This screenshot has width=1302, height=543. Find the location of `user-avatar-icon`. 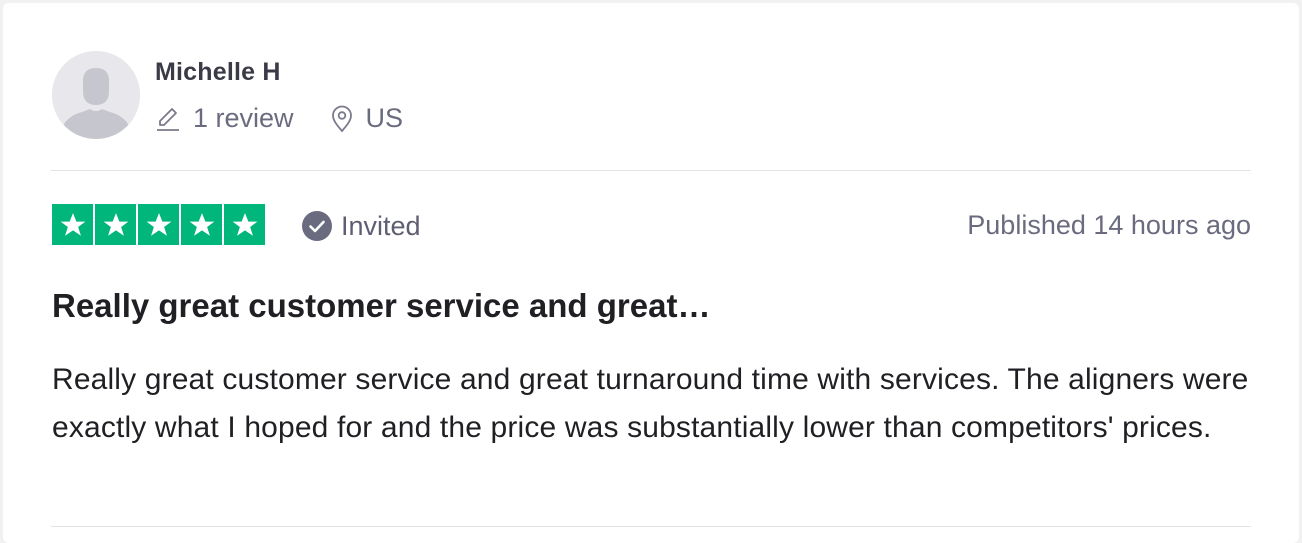

user-avatar-icon is located at coordinates (96, 95).